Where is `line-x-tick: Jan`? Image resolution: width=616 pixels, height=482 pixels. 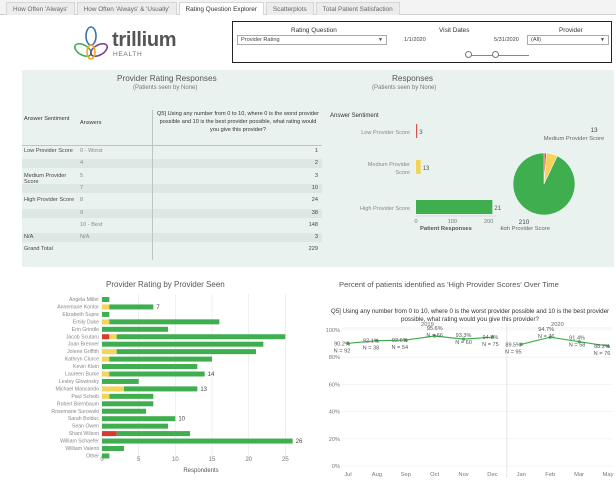 line-x-tick: Jan is located at coordinates (521, 475).